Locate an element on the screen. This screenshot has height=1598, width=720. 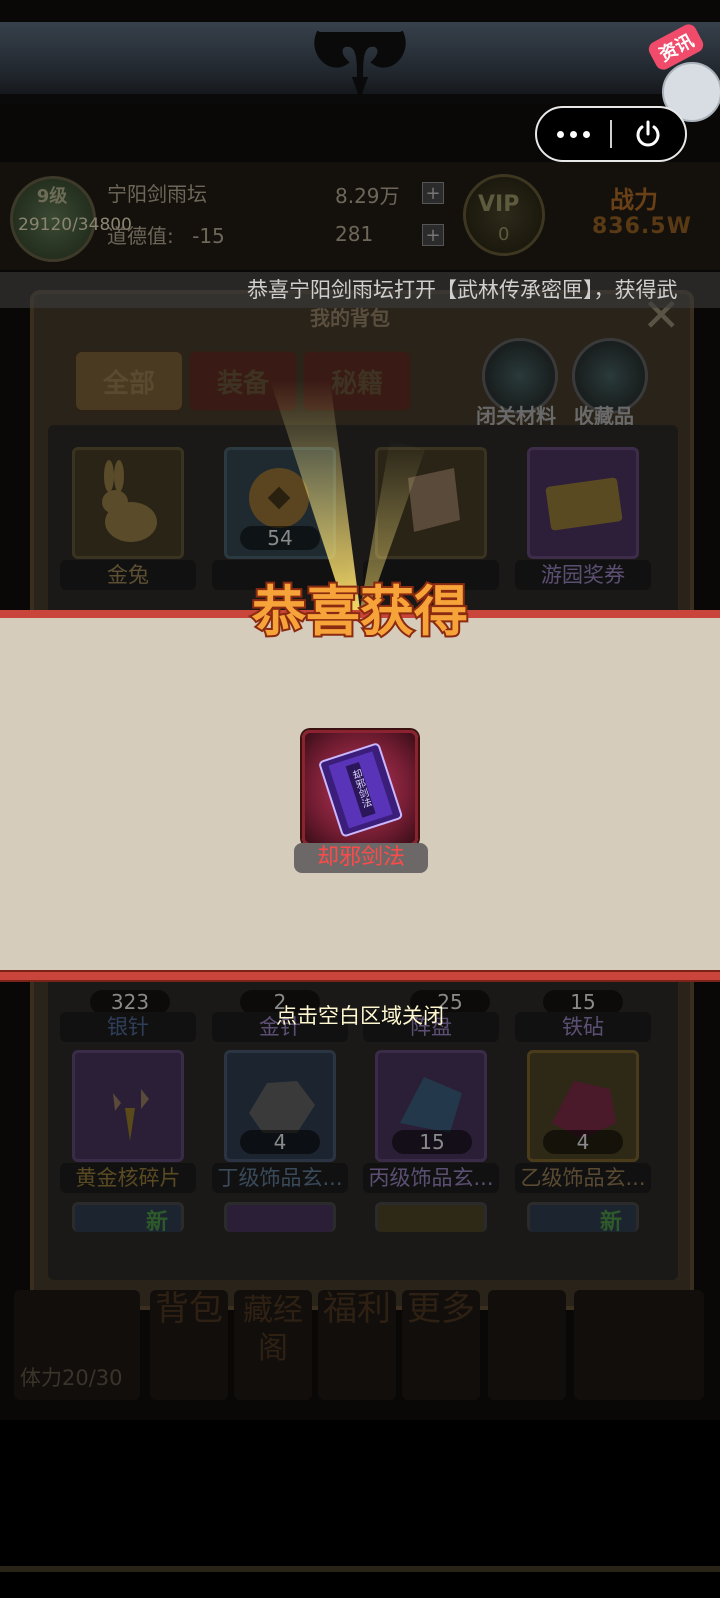
item-name: 金兔 is located at coordinates (128, 575).